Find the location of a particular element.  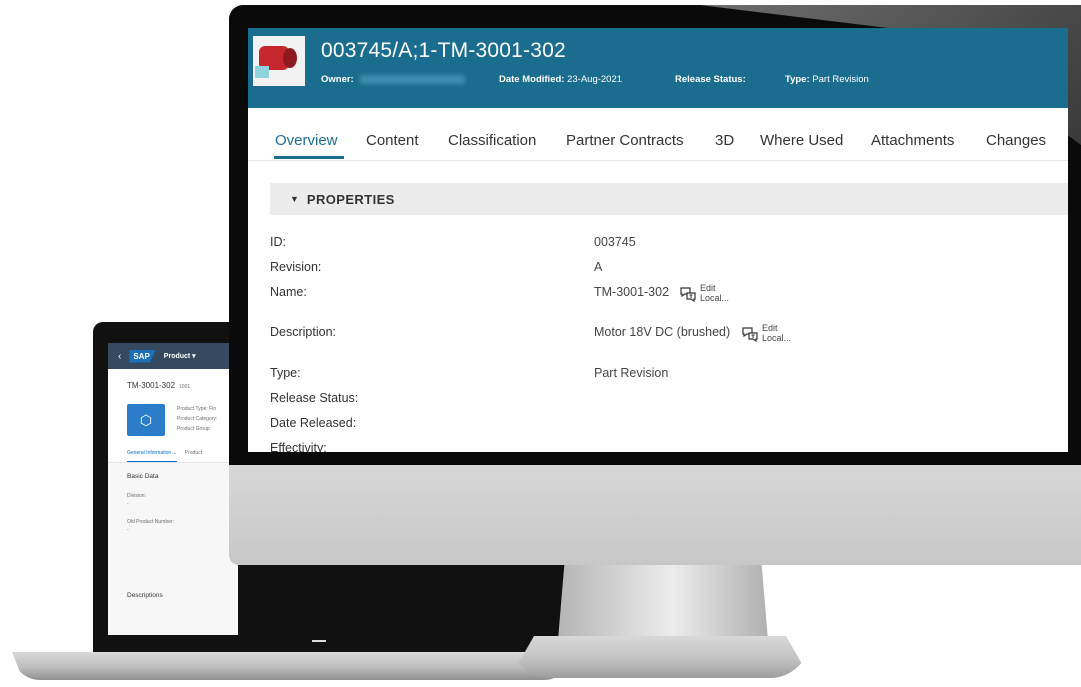

release-status-label: Release Status: is located at coordinates (710, 79).